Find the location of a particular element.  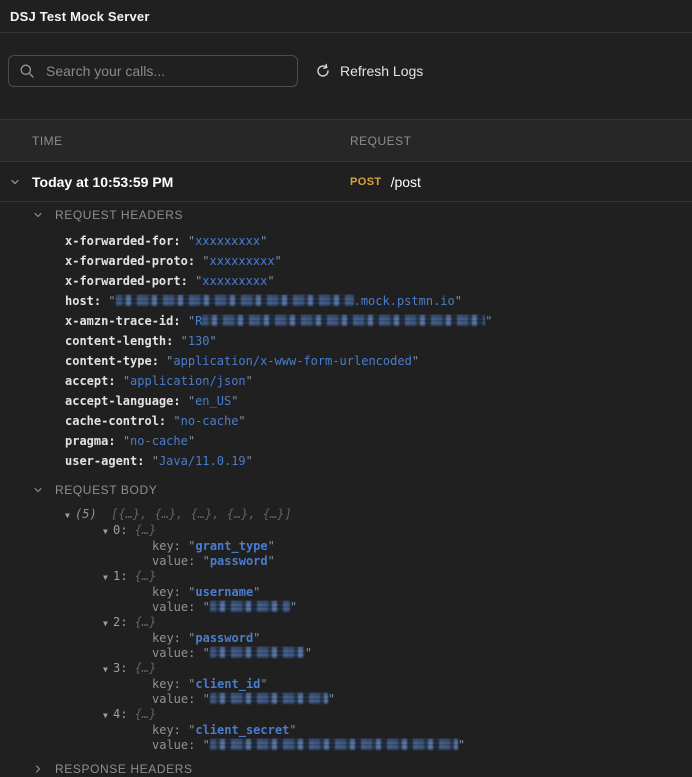

value-text: .mock.pstmn.io is located at coordinates (404, 301).